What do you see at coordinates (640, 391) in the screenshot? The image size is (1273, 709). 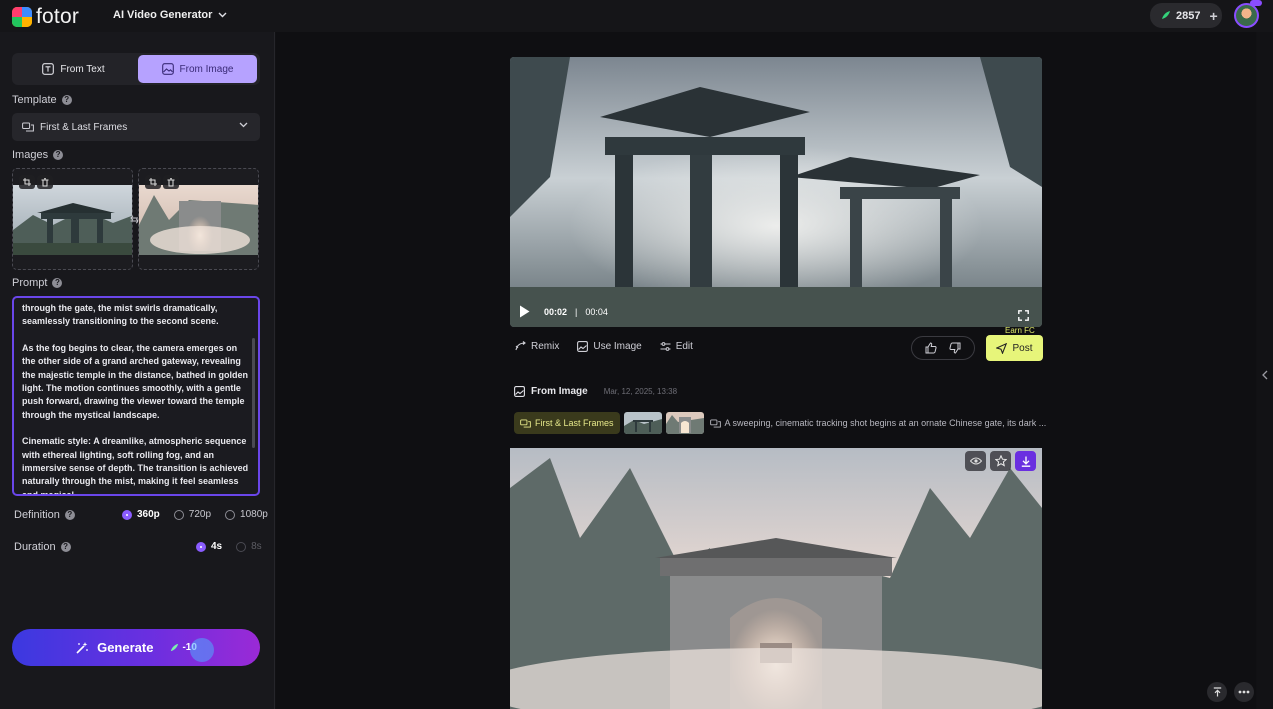 I see `history-date: Mar, 12, 2025, 13:38` at bounding box center [640, 391].